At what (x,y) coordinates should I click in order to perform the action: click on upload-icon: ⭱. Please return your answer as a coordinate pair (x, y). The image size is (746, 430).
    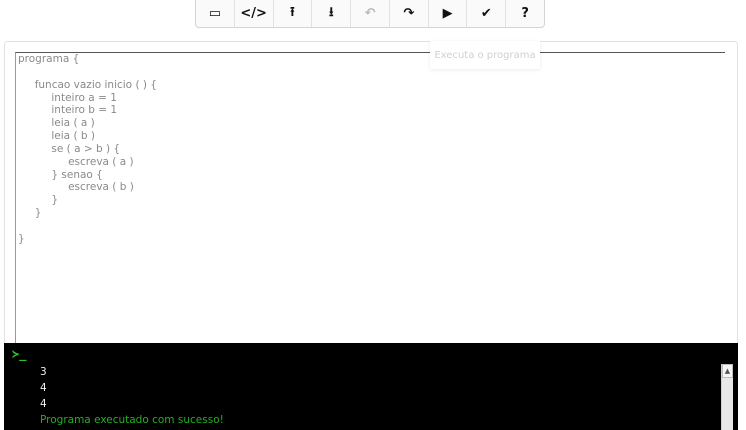
    Looking at the image, I should click on (292, 12).